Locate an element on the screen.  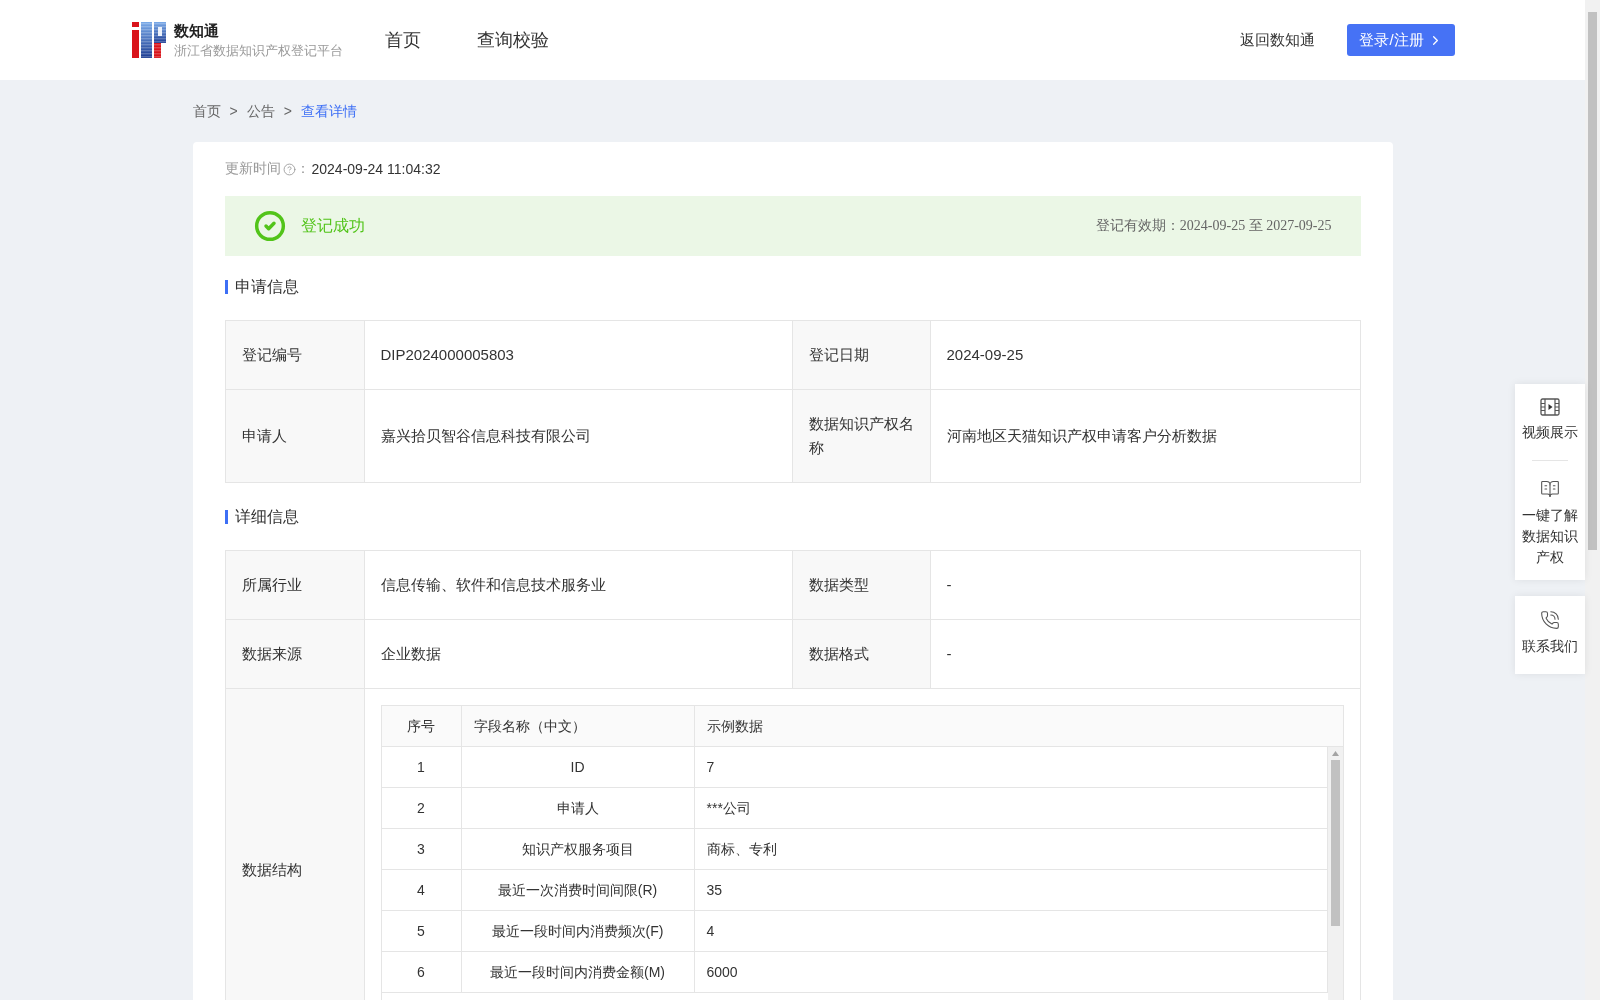
field-value-cell: 河南地区天猫知识产权申请客户分析数据 is located at coordinates (1145, 436).